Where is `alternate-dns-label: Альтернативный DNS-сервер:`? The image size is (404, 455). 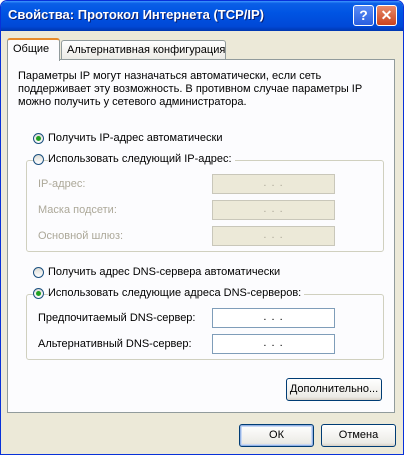 alternate-dns-label: Альтернативный DNS-сервер: is located at coordinates (115, 344).